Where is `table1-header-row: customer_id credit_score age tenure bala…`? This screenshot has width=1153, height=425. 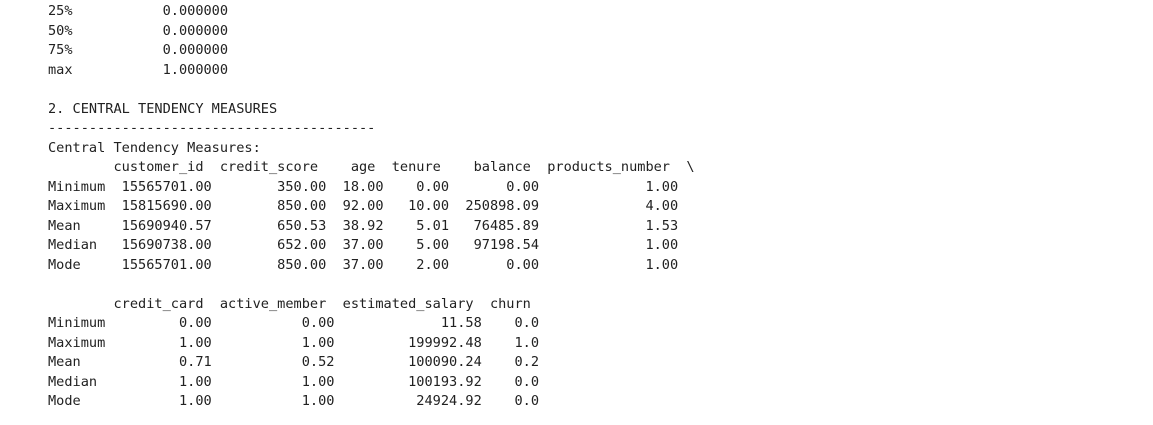 table1-header-row: customer_id credit_score age tenure bala… is located at coordinates (371, 167).